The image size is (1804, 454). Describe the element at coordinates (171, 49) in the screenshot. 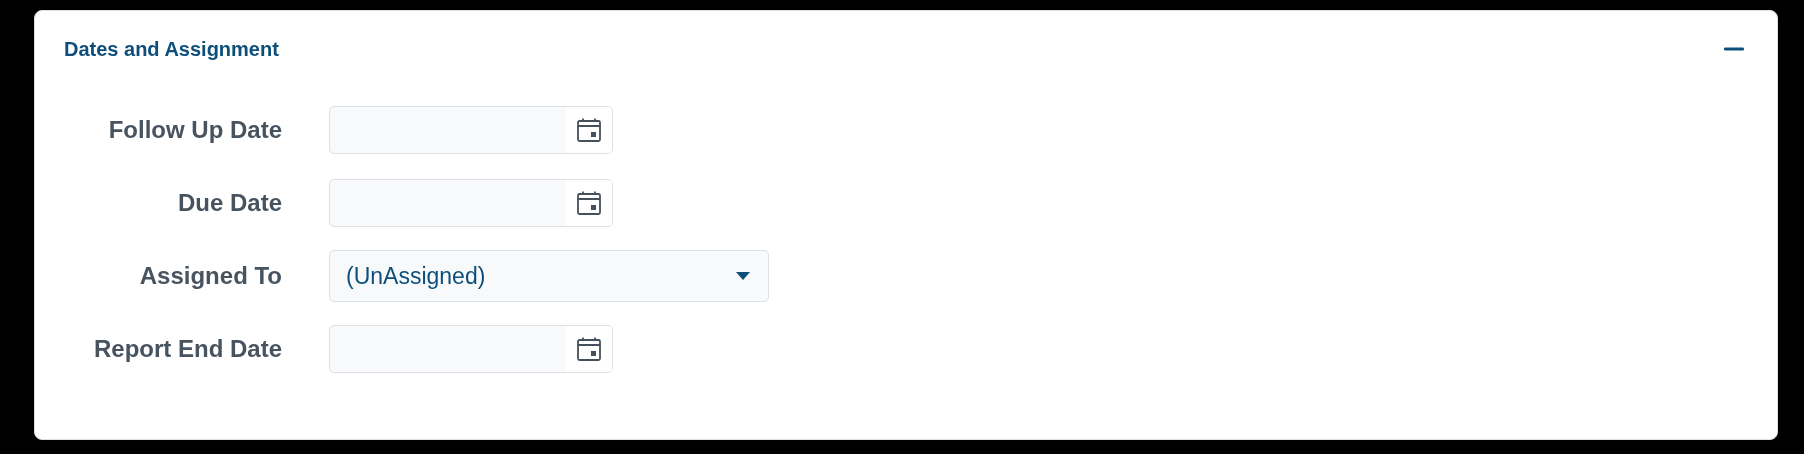

I see `section-title: Dates and Assignment` at that location.